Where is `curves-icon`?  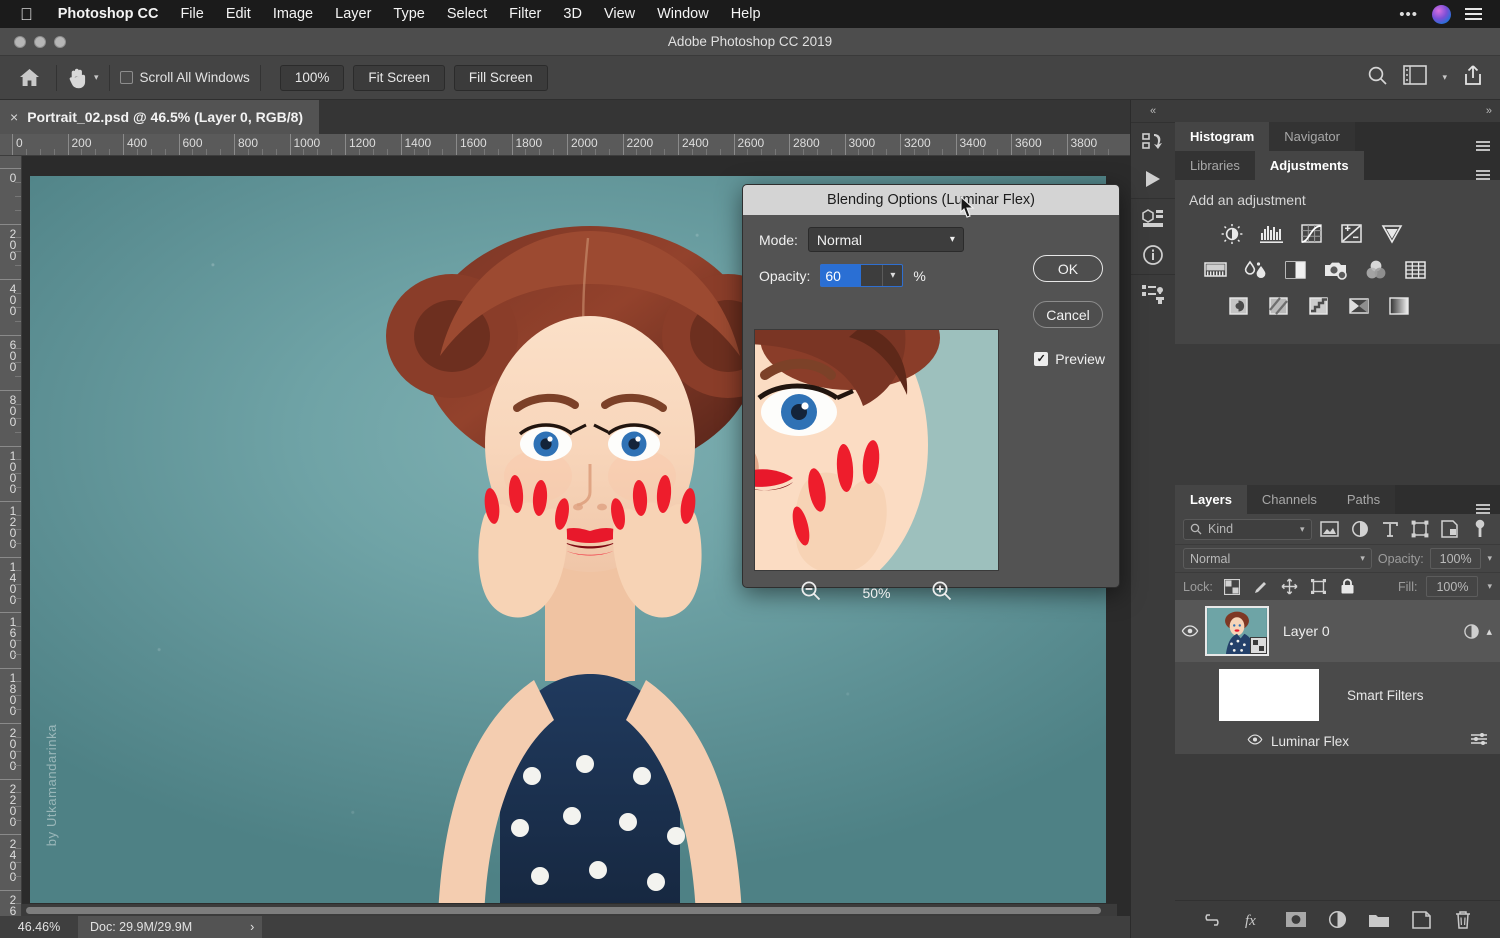
curves-icon is located at coordinates (1312, 234).